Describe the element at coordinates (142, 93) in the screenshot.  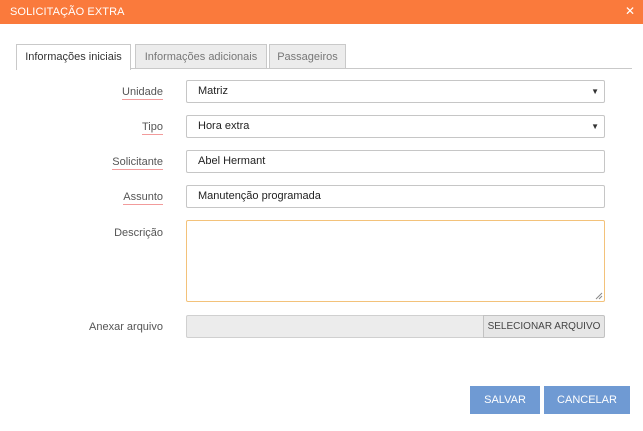
I see `unidade-label: Unidade` at that location.